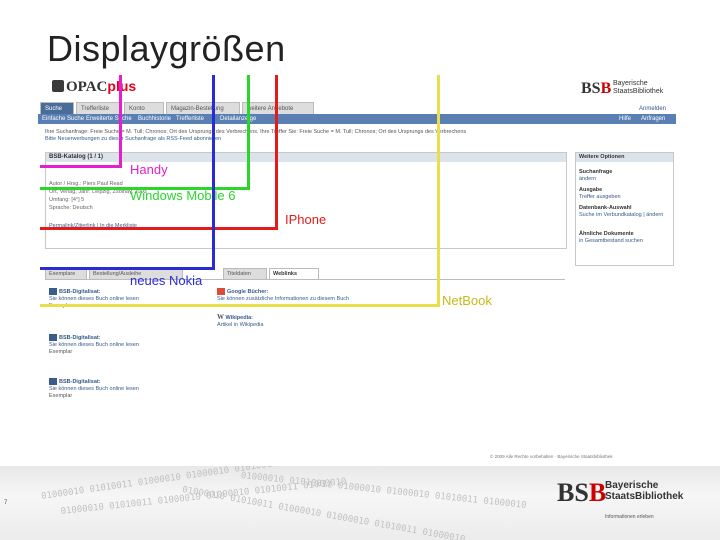  What do you see at coordinates (606, 234) in the screenshot?
I see `option-title: Ähnliche Dokumente` at bounding box center [606, 234].